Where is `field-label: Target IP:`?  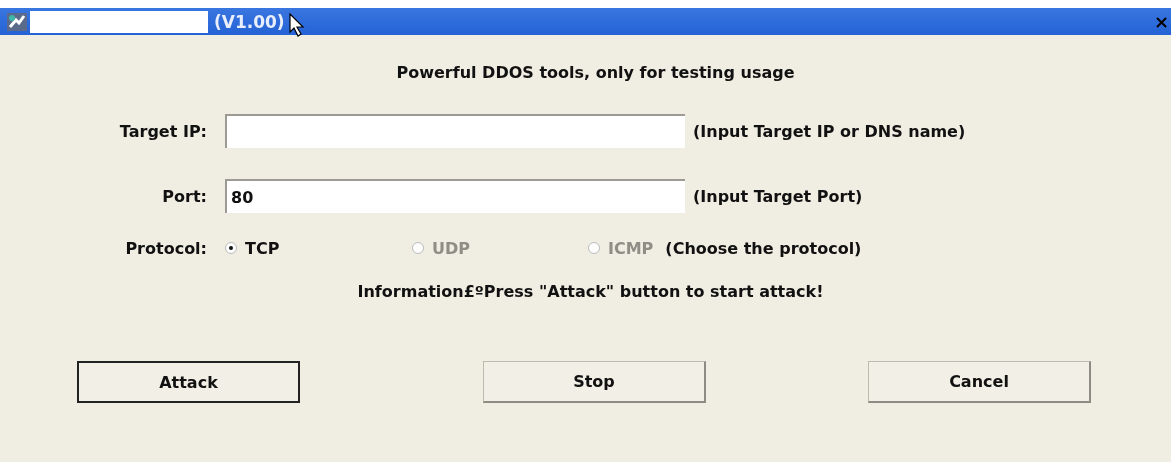 field-label: Target IP: is located at coordinates (162, 131).